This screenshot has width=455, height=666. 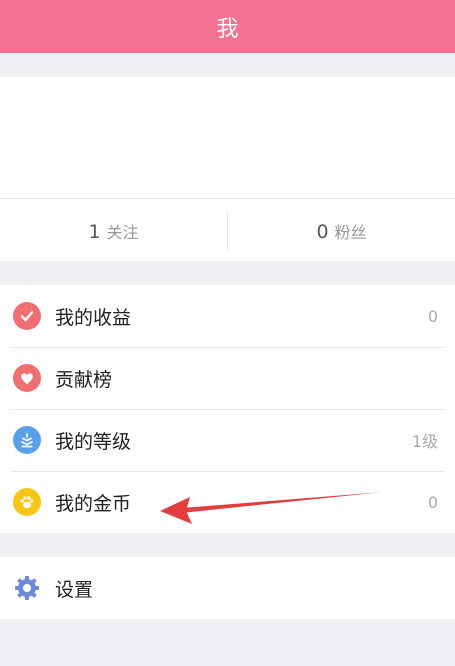 What do you see at coordinates (424, 441) in the screenshot?
I see `level-value: 1级` at bounding box center [424, 441].